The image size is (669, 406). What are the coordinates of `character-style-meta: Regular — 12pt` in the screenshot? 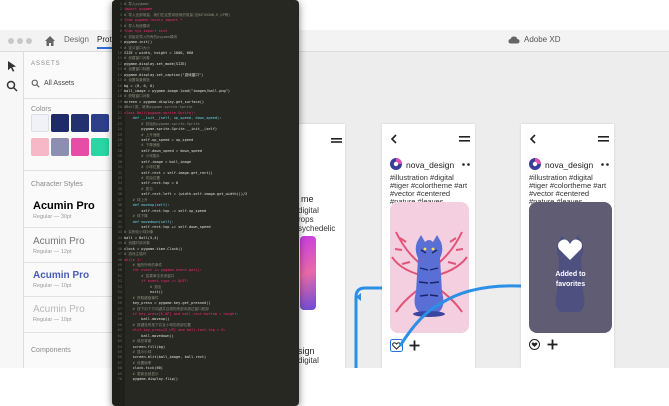 It's located at (52, 252).